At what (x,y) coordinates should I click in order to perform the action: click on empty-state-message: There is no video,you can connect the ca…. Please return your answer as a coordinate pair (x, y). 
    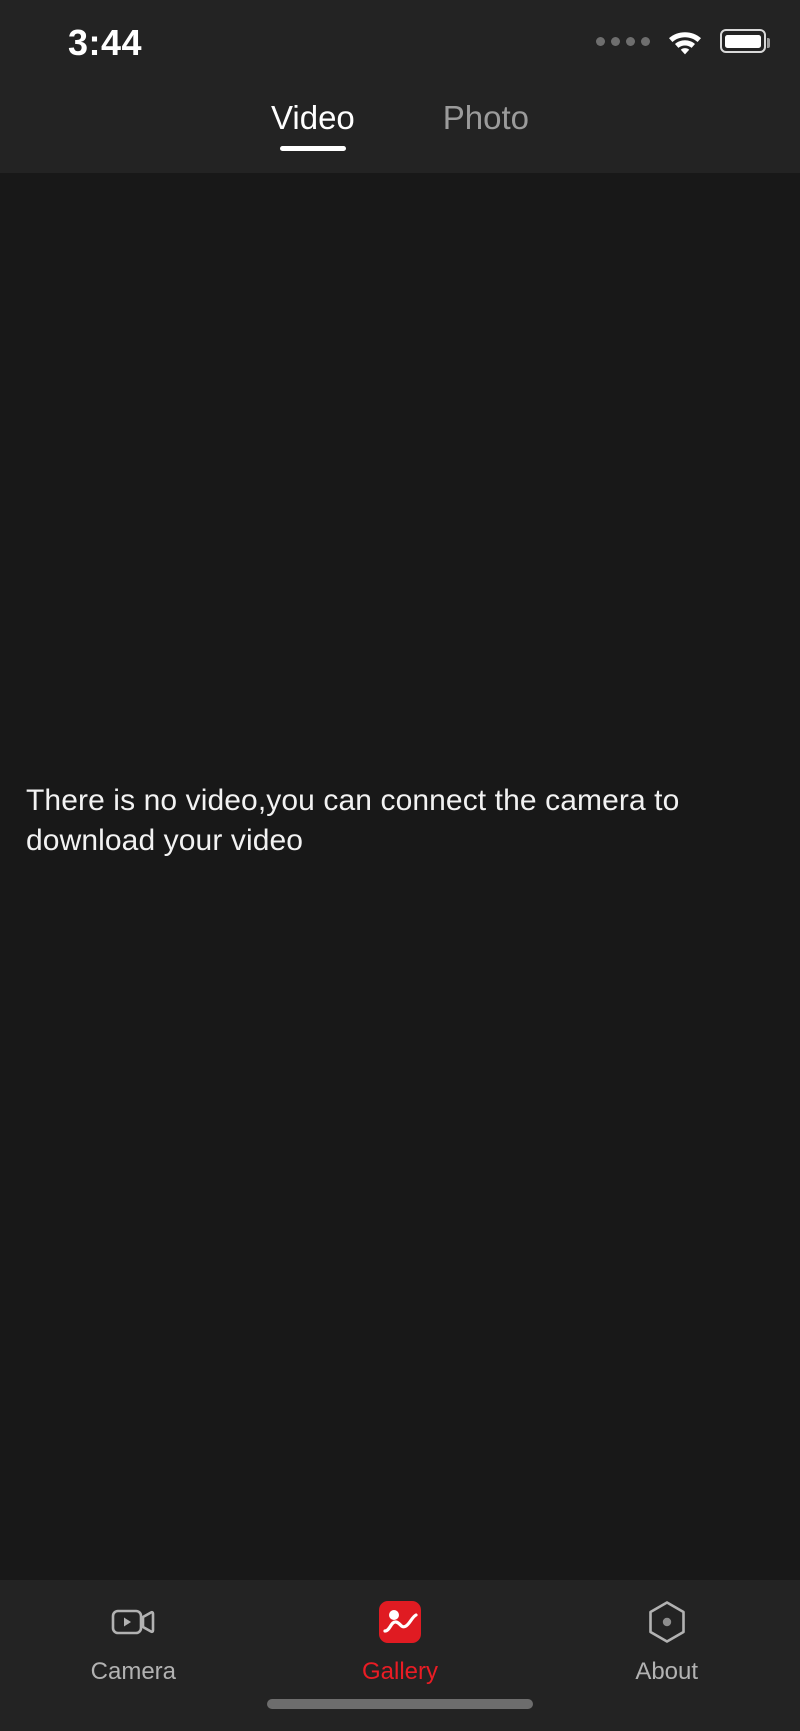
    Looking at the image, I should click on (353, 820).